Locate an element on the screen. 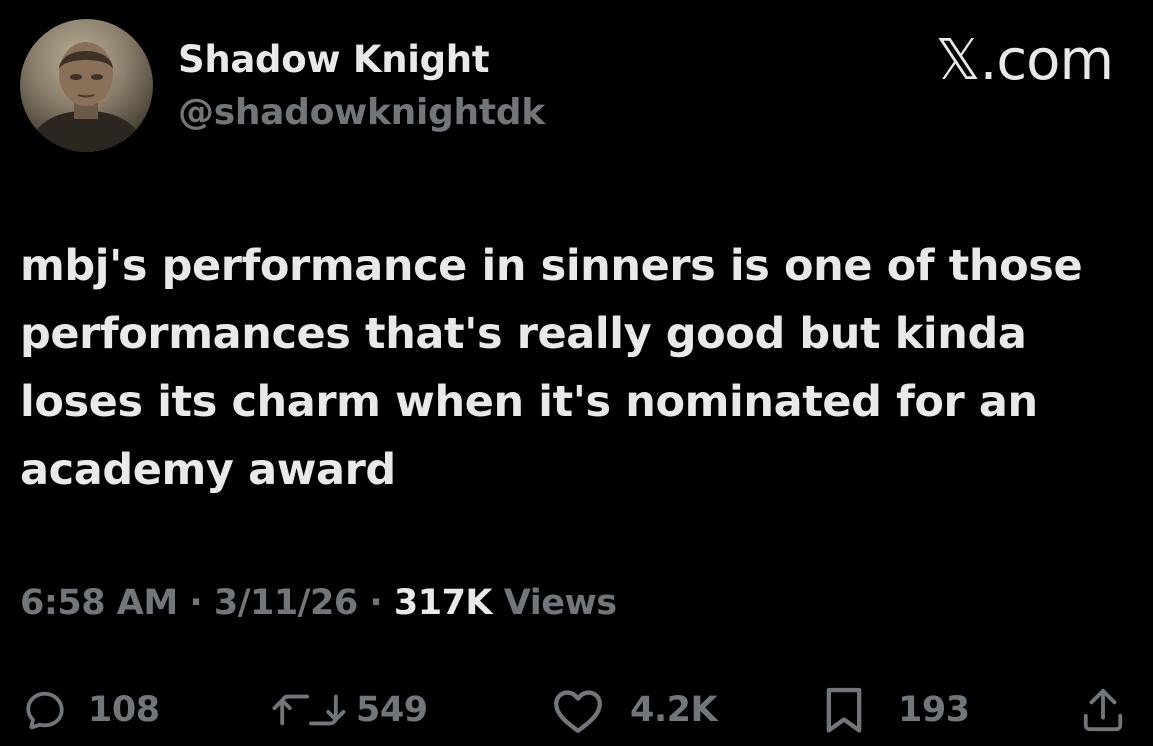 The image size is (1153, 746). repost-button: 549 is located at coordinates (349, 710).